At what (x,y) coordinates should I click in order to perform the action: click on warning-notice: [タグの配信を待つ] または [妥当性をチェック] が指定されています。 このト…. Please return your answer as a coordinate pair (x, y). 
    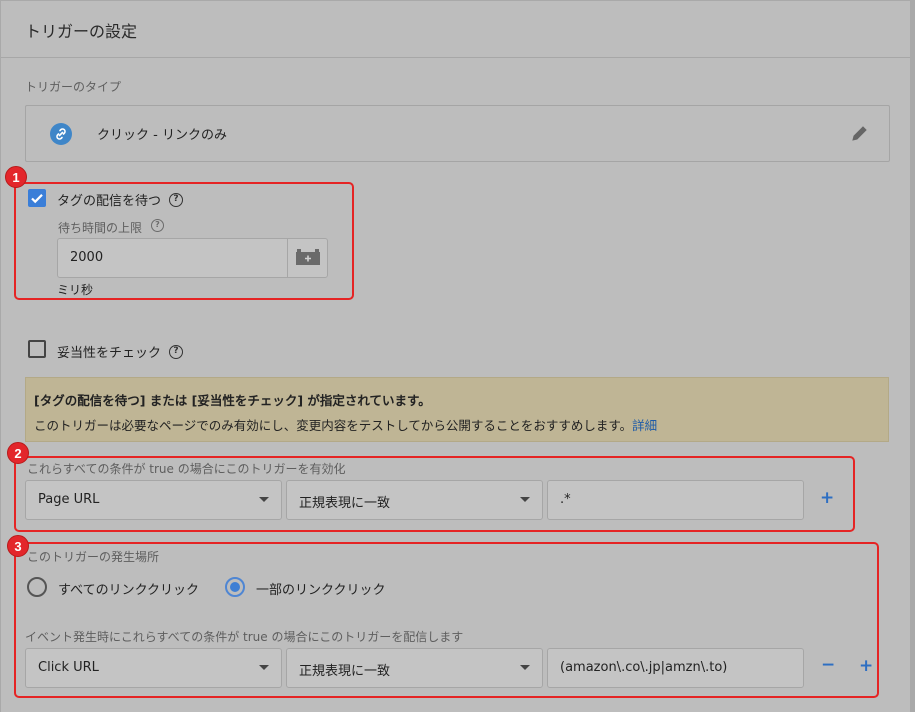
    Looking at the image, I should click on (457, 409).